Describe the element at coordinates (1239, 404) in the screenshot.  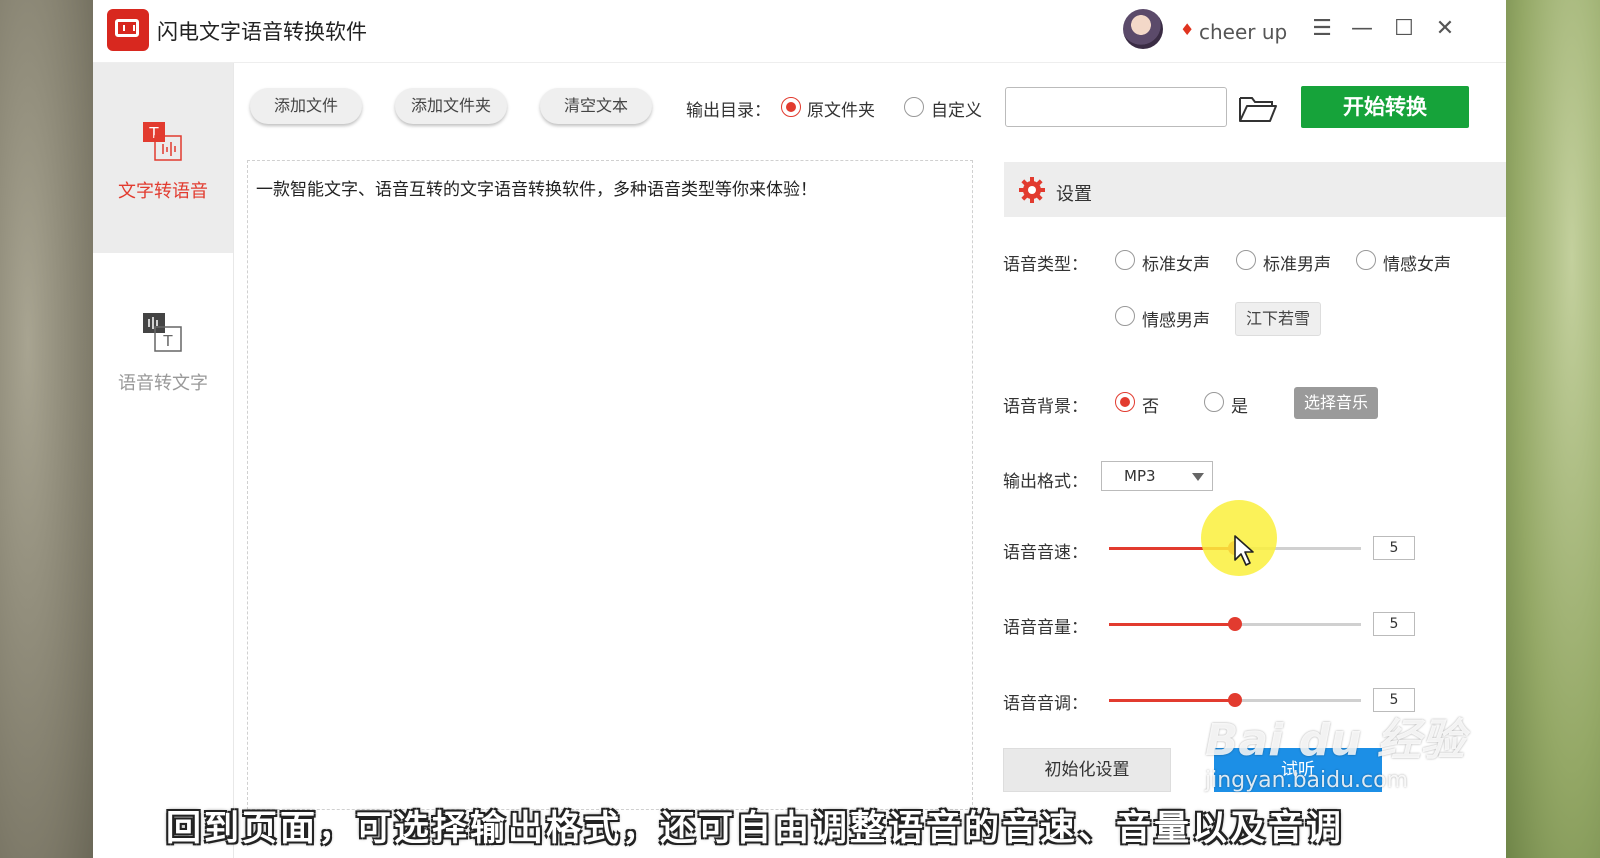
I see `background-yes-label: 是` at that location.